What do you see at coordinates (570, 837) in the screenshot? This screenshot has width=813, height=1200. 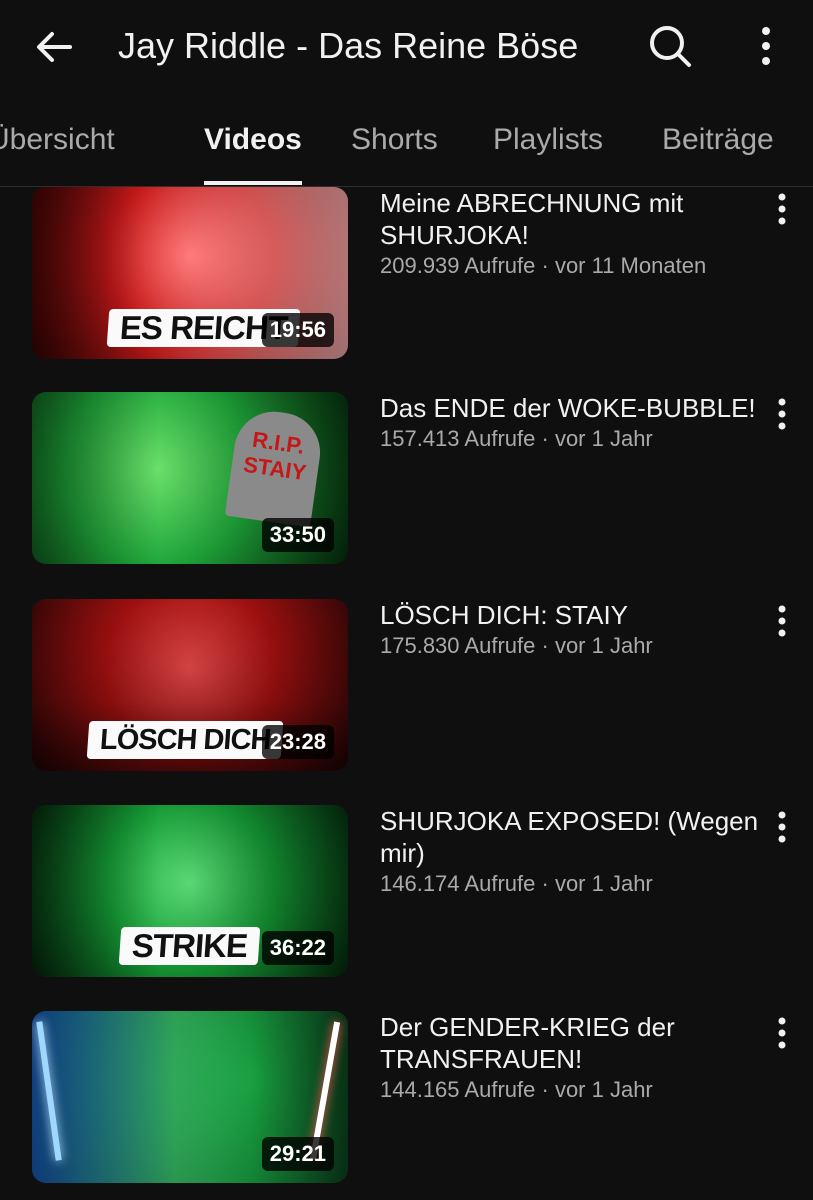 I see `video-title: SHURJOKA EXPOSED! (Wegen mir)` at bounding box center [570, 837].